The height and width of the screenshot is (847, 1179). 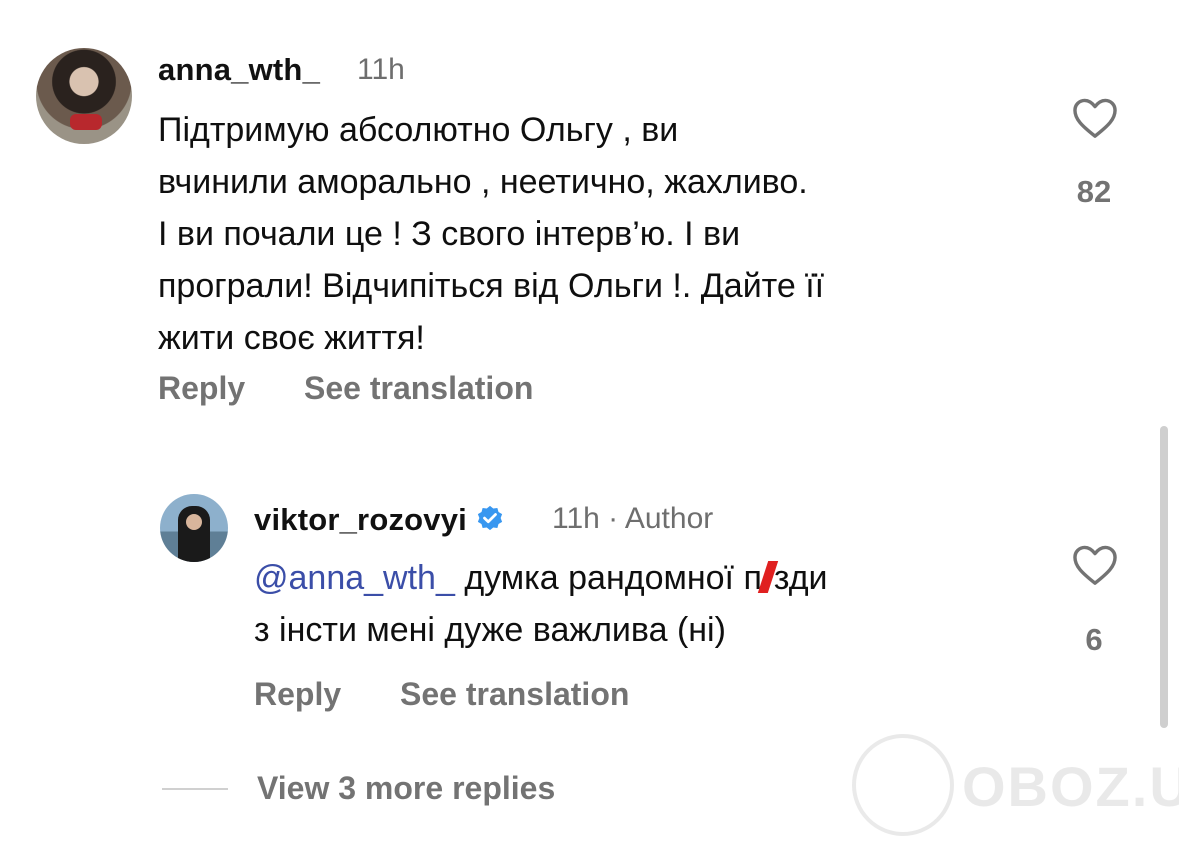 What do you see at coordinates (449, 234) in the screenshot?
I see `comment-line: І ви почали це ! З свого інтерв’ю. І ви` at bounding box center [449, 234].